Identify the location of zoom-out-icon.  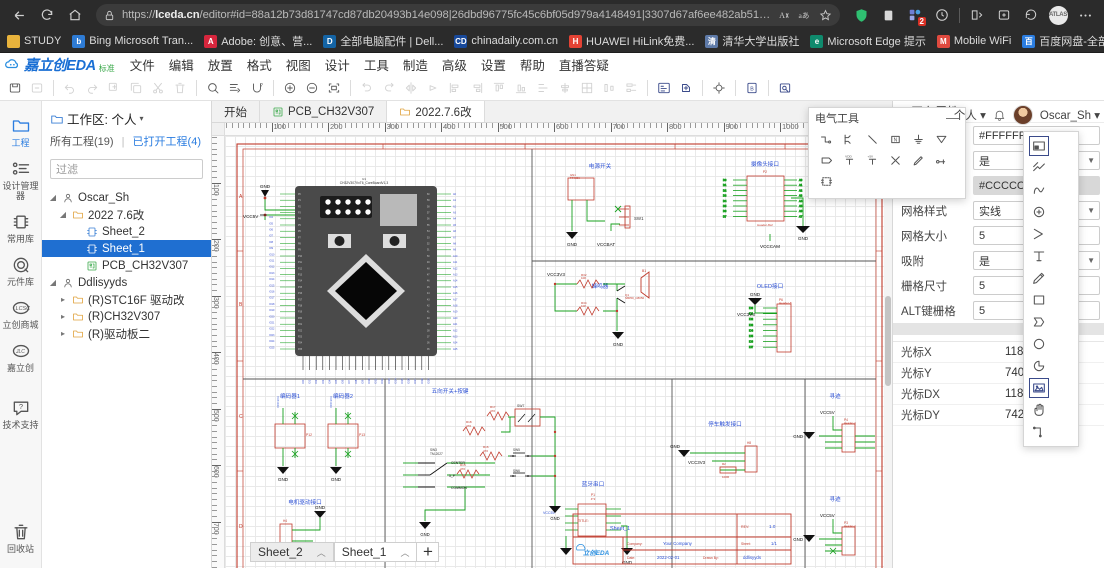
(312, 88).